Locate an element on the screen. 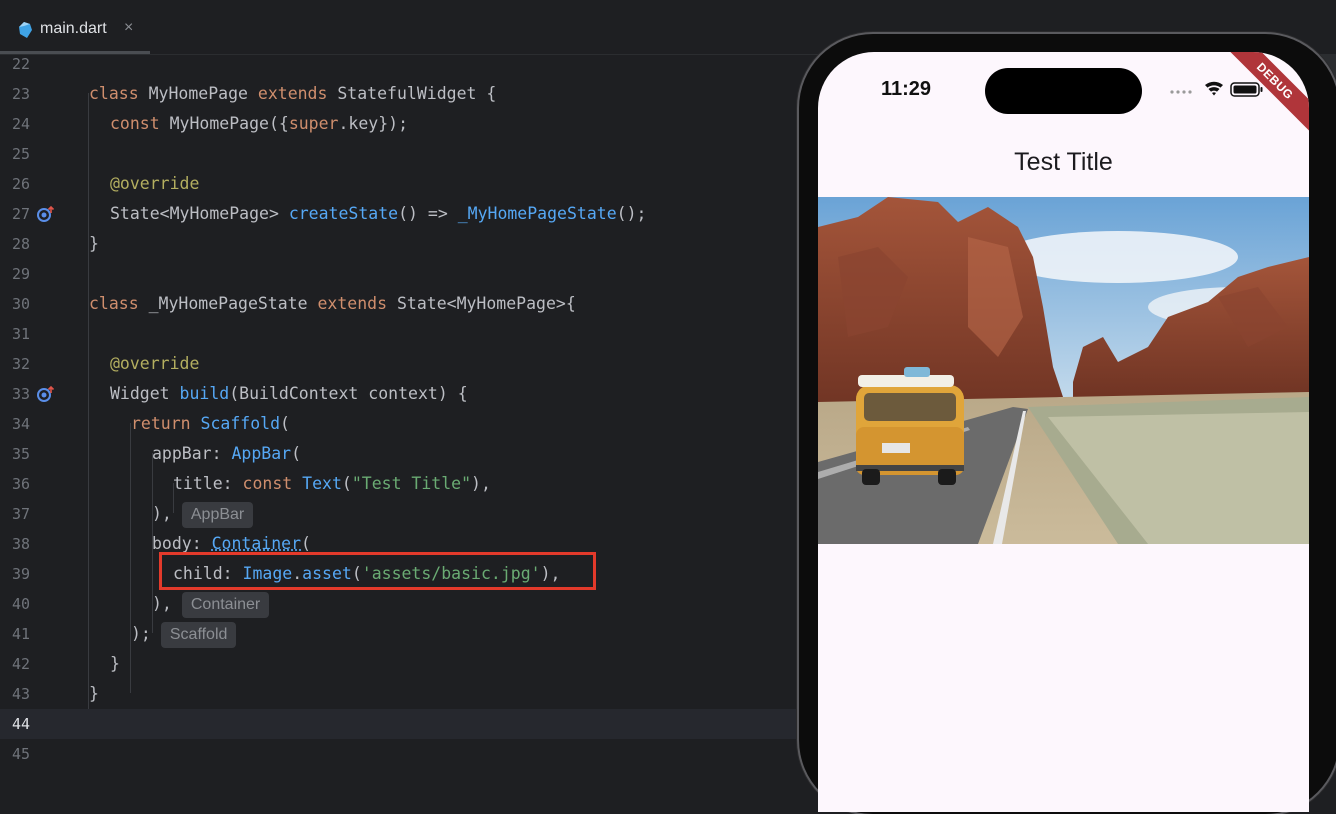 The width and height of the screenshot is (1336, 814). code-token: MyHomePage is located at coordinates (198, 93).